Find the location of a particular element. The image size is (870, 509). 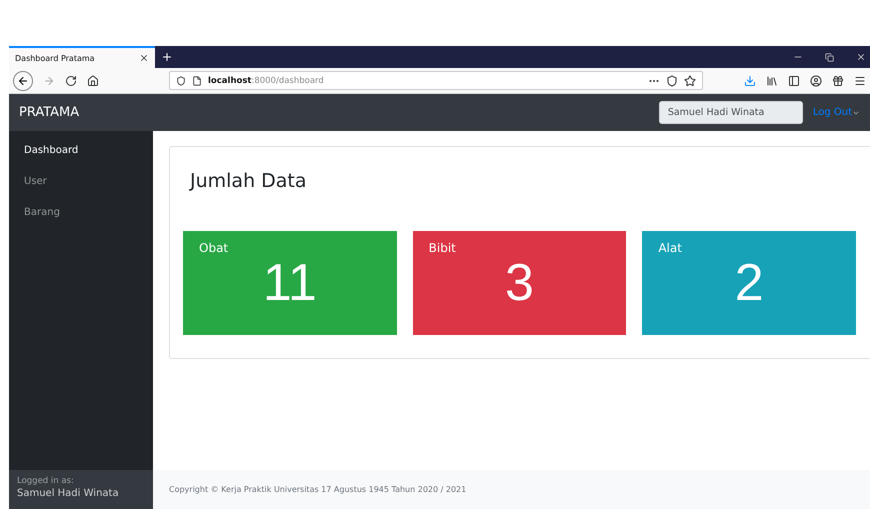

copyright-text: Copyright © Kerja Praktik Universitas 17 Agustus 1945 Tahun 2020 / 2021 is located at coordinates (317, 489).